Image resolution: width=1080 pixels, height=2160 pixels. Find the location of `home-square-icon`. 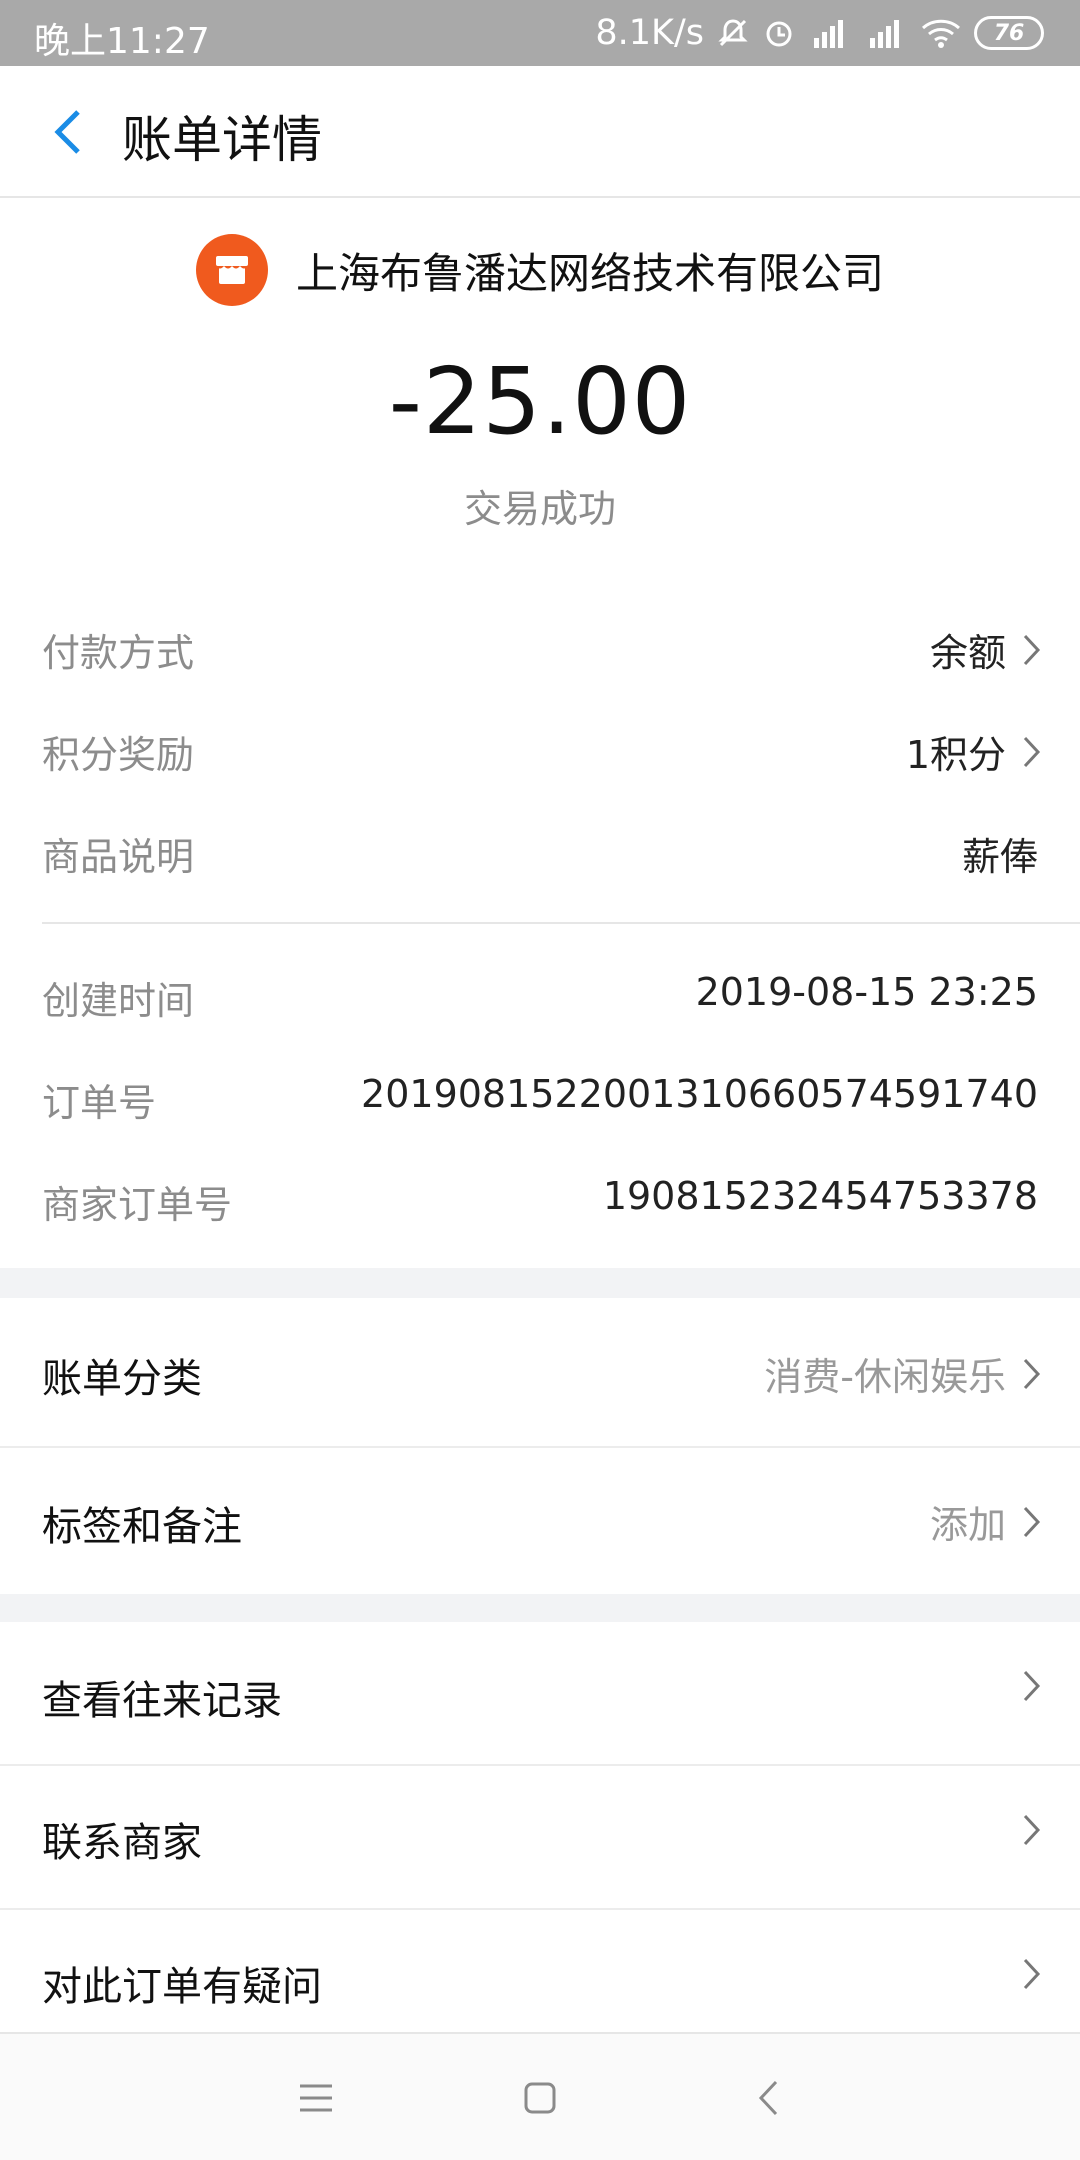

home-square-icon is located at coordinates (540, 2098).